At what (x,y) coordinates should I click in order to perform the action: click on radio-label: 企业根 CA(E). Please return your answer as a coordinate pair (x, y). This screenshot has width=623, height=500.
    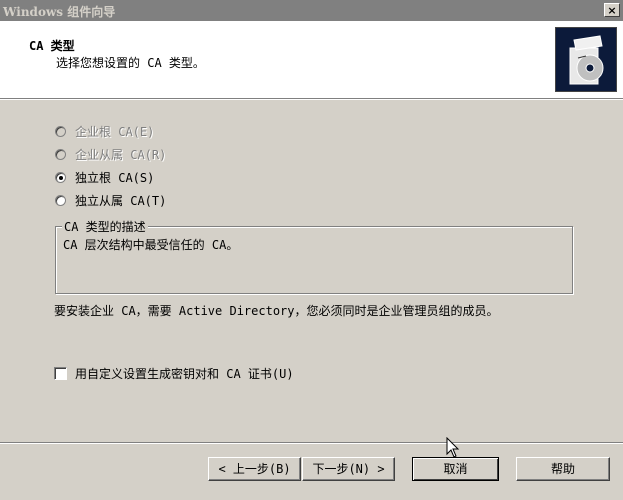
    Looking at the image, I should click on (115, 132).